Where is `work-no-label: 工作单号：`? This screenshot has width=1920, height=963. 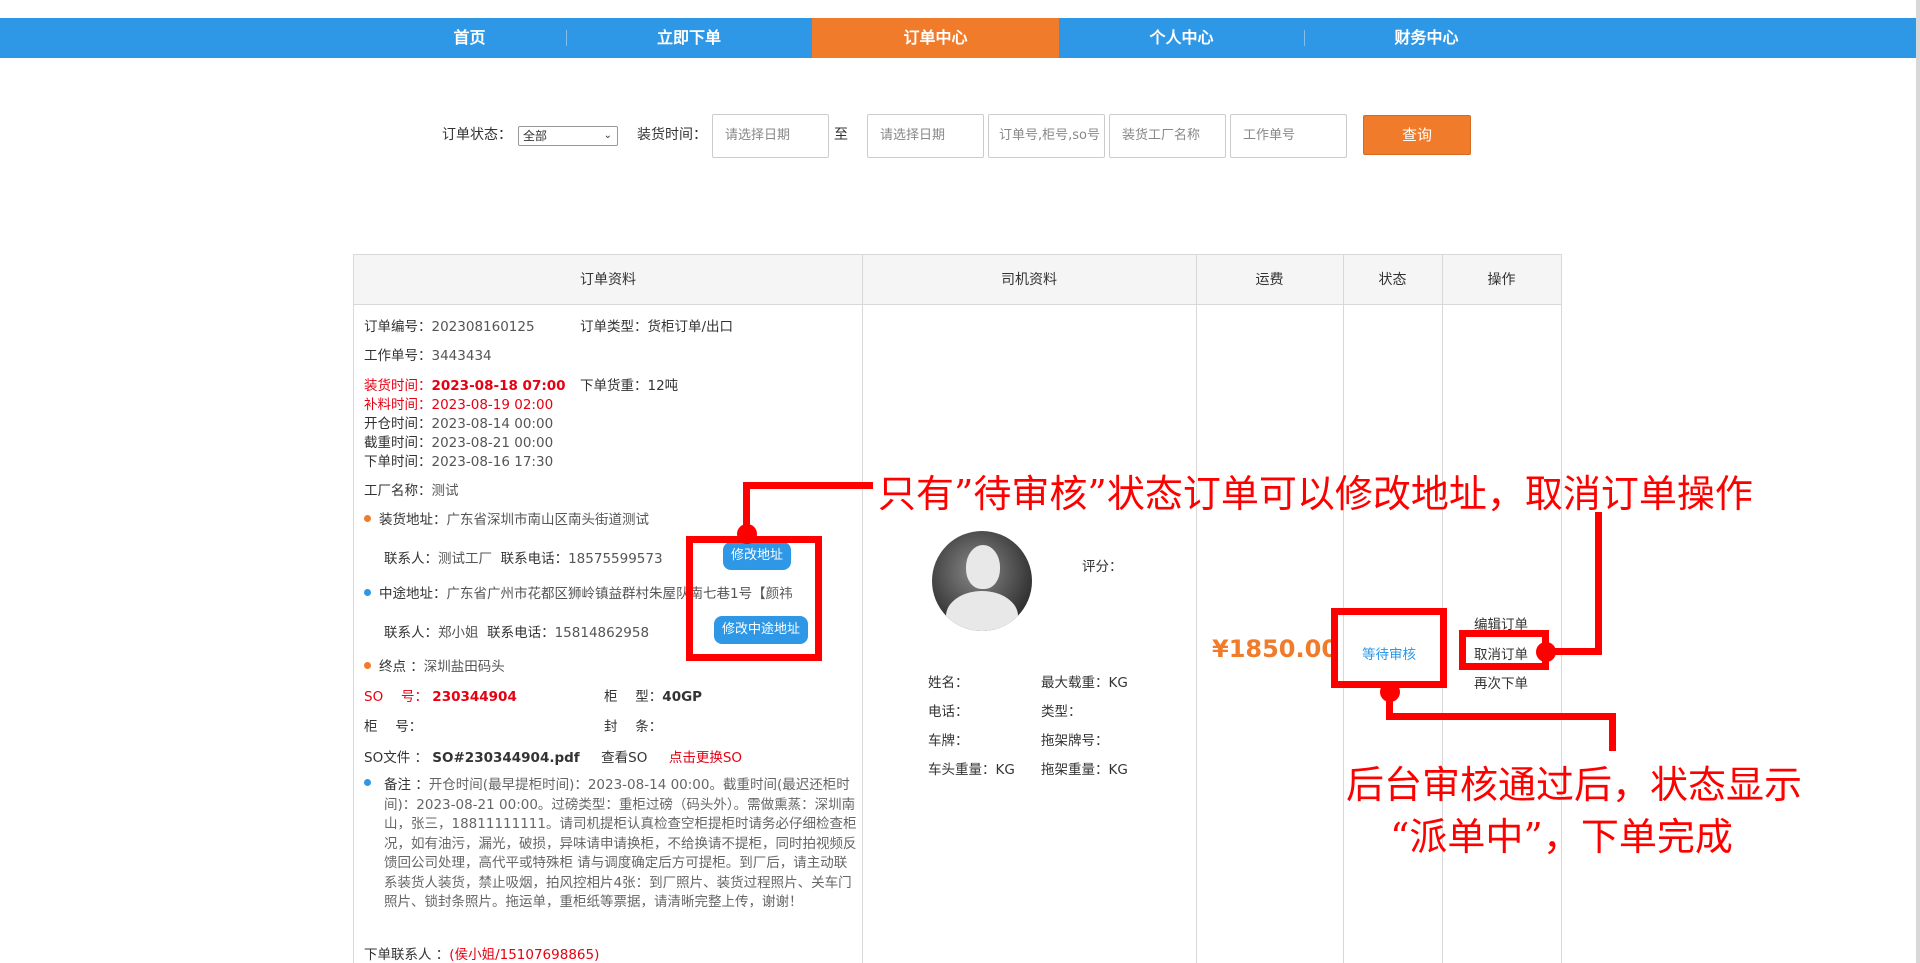 work-no-label: 工作单号： is located at coordinates (398, 356).